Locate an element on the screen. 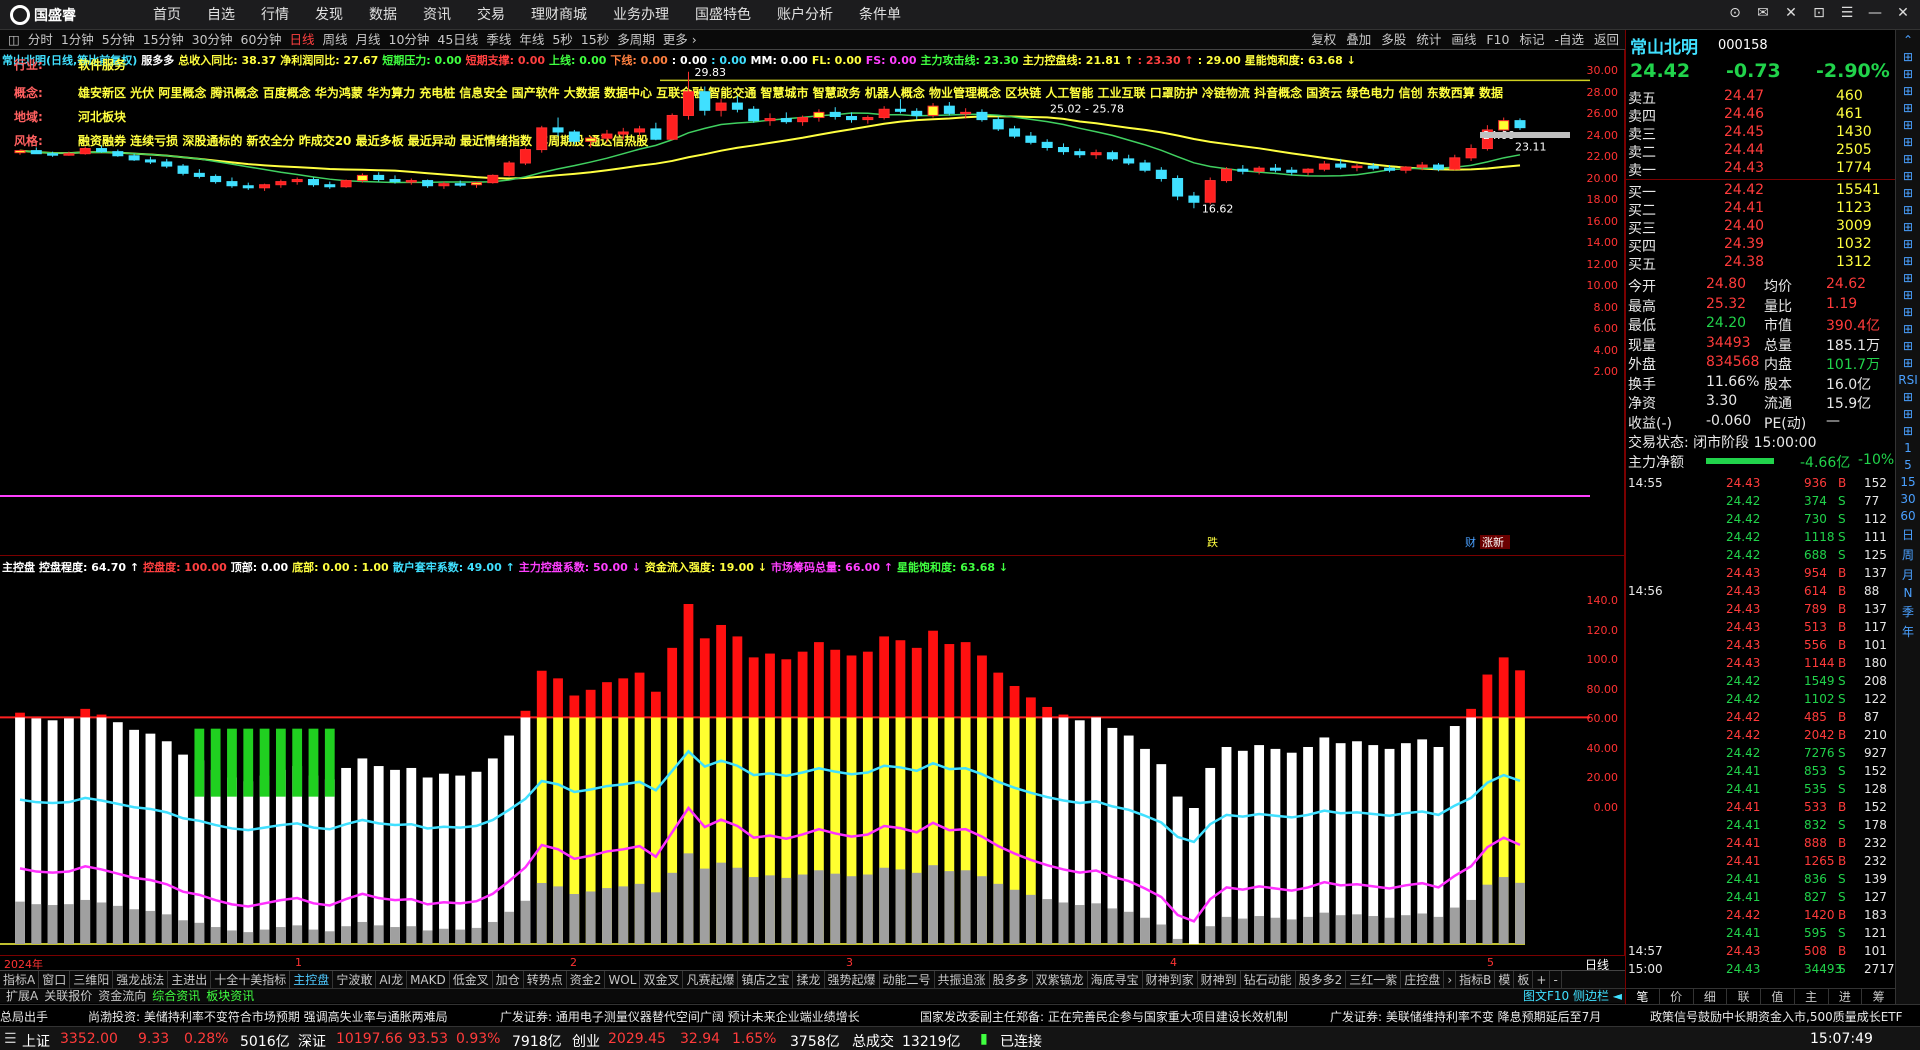  indicator-tab-28: 股多多2 is located at coordinates (1321, 979).